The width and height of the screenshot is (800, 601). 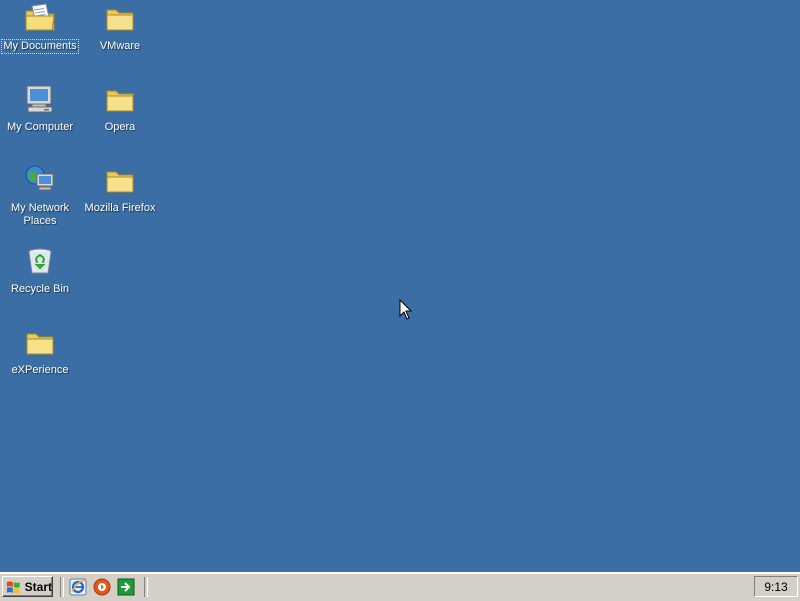 I want to click on desktop-icon-label: Mozilla Firefox, so click(x=120, y=208).